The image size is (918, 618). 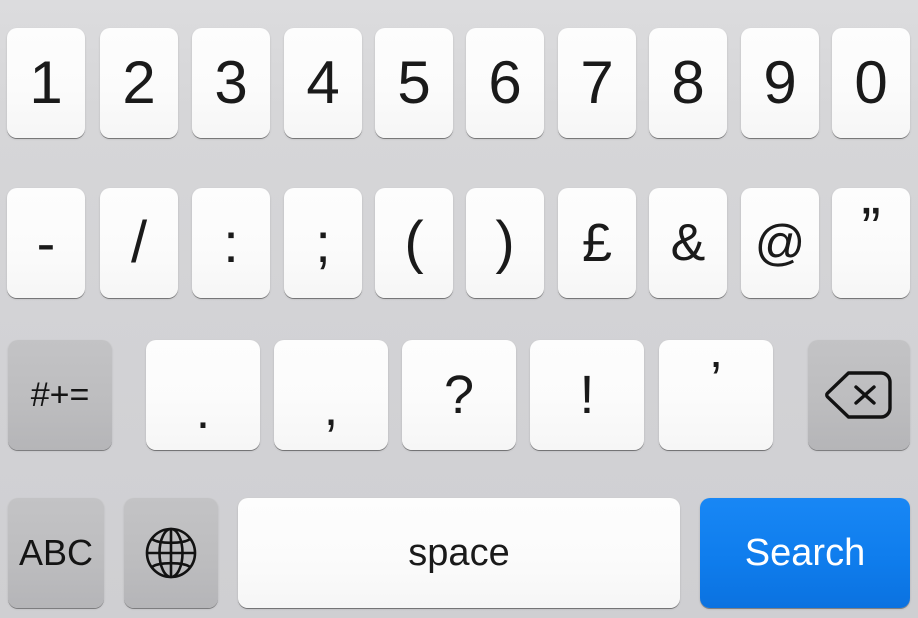 I want to click on key-at-sign: @, so click(x=780, y=243).